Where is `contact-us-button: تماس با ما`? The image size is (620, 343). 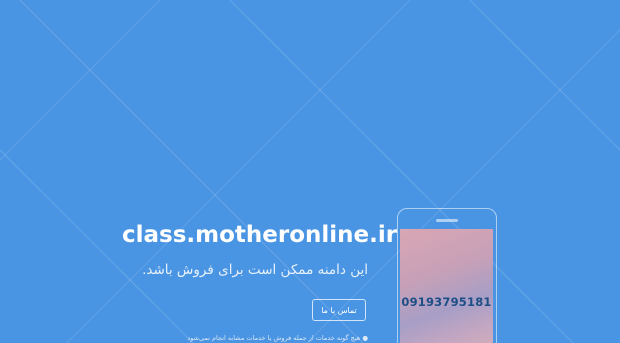 contact-us-button: تماس با ما is located at coordinates (339, 310).